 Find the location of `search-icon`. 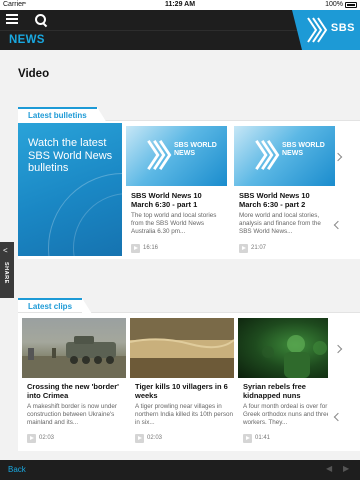

search-icon is located at coordinates (41, 20).